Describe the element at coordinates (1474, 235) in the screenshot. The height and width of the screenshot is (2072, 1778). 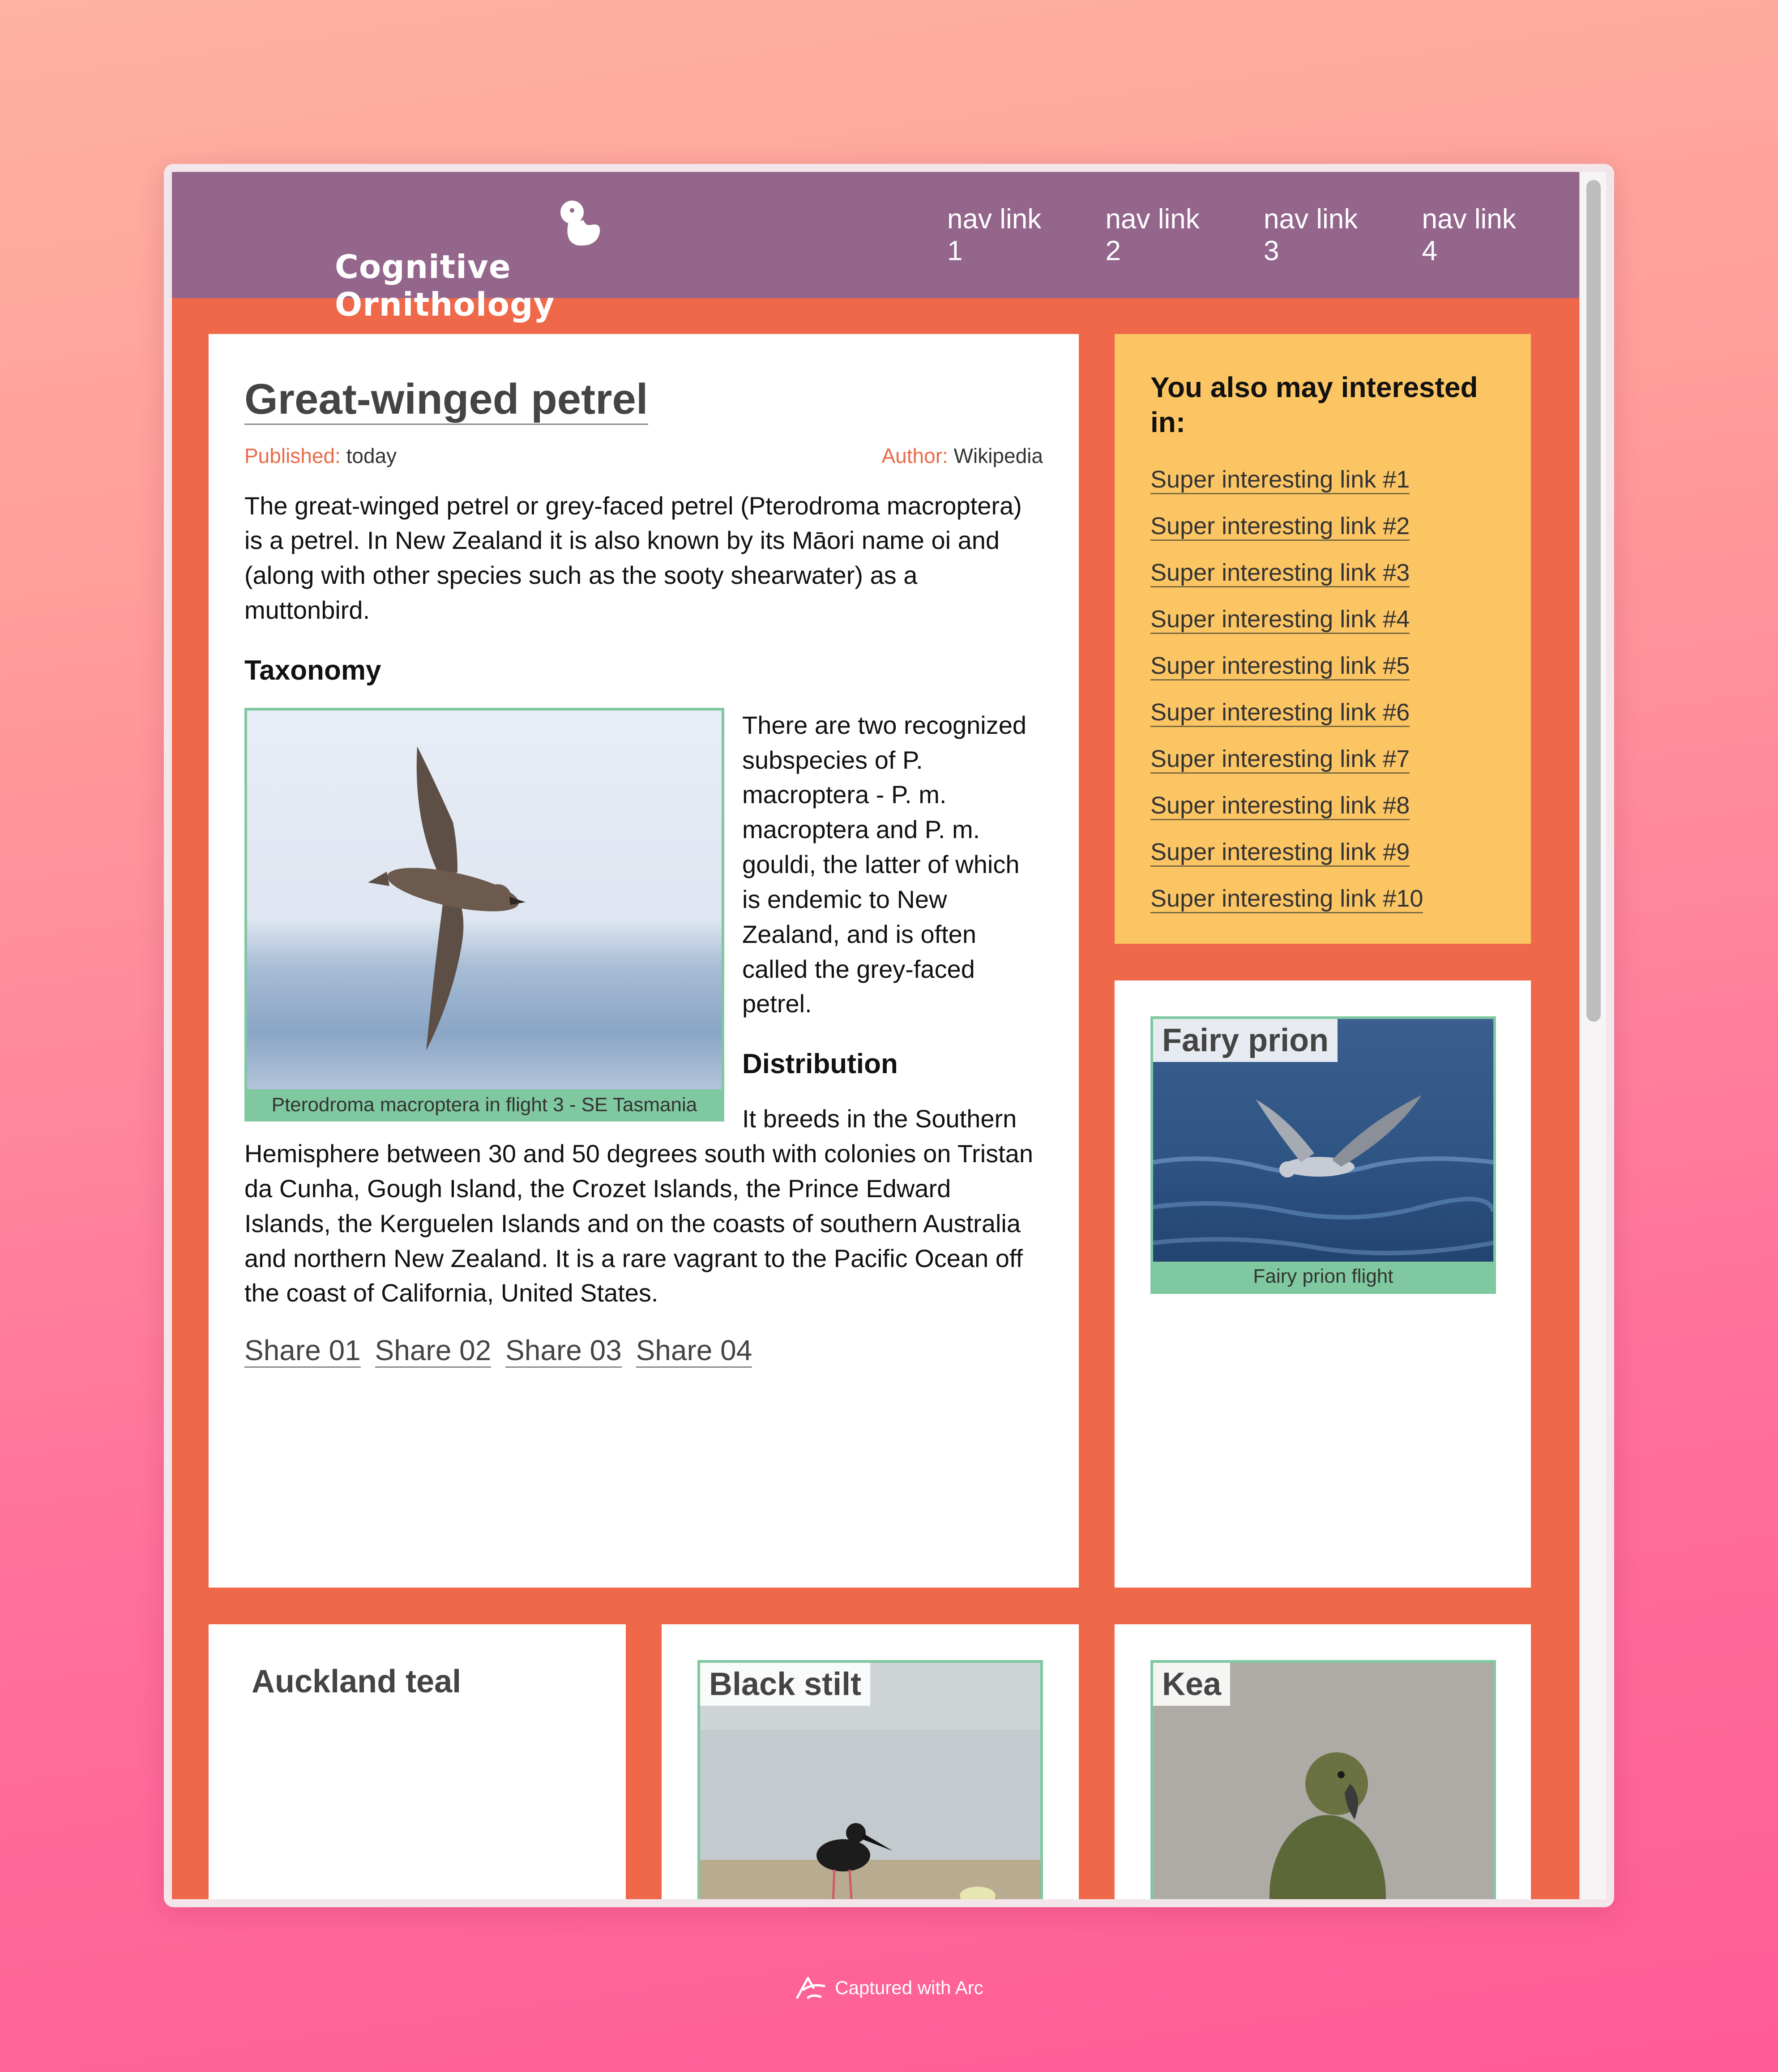
I see `nav-link-4: nav link 4` at that location.